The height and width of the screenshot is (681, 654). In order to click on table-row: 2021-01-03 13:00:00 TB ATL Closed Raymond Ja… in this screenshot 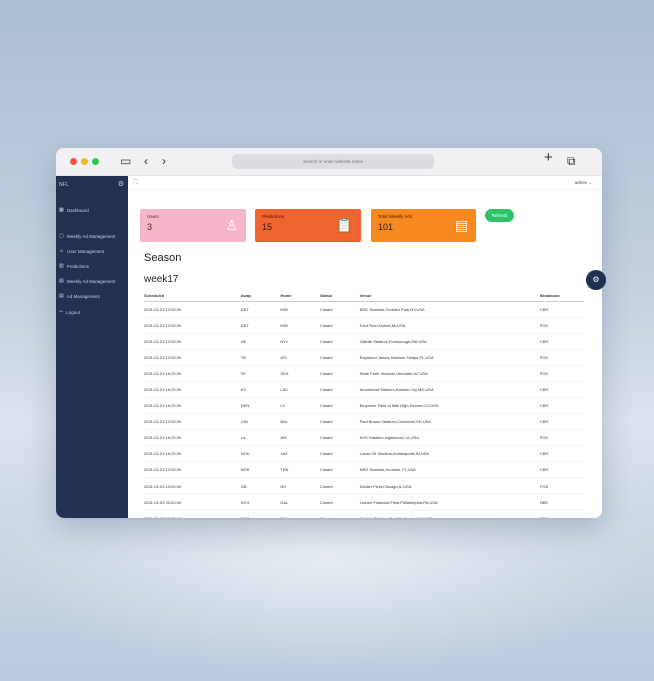, I will do `click(364, 357)`.